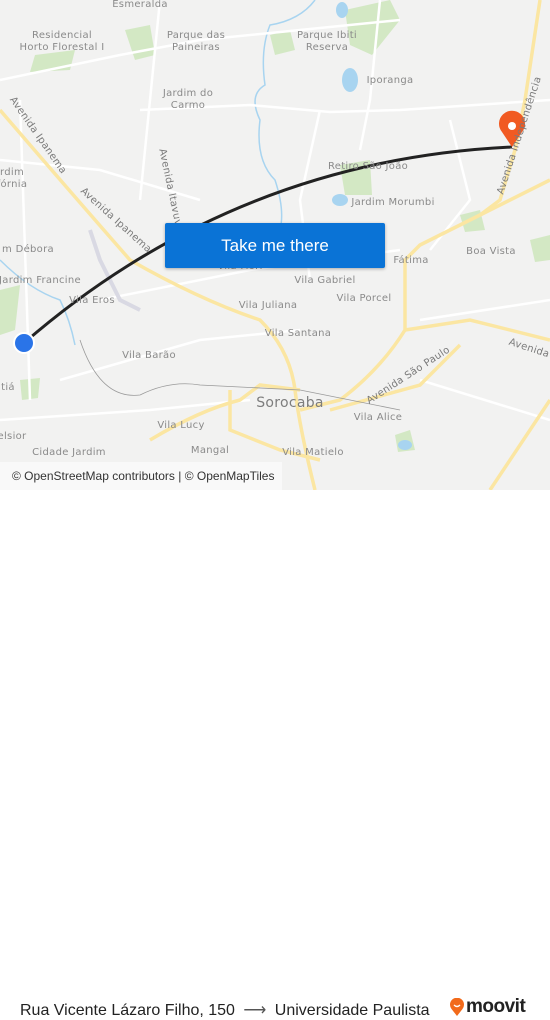 This screenshot has height=1020, width=550. Describe the element at coordinates (149, 355) in the screenshot. I see `map-label: Vila Barão` at that location.